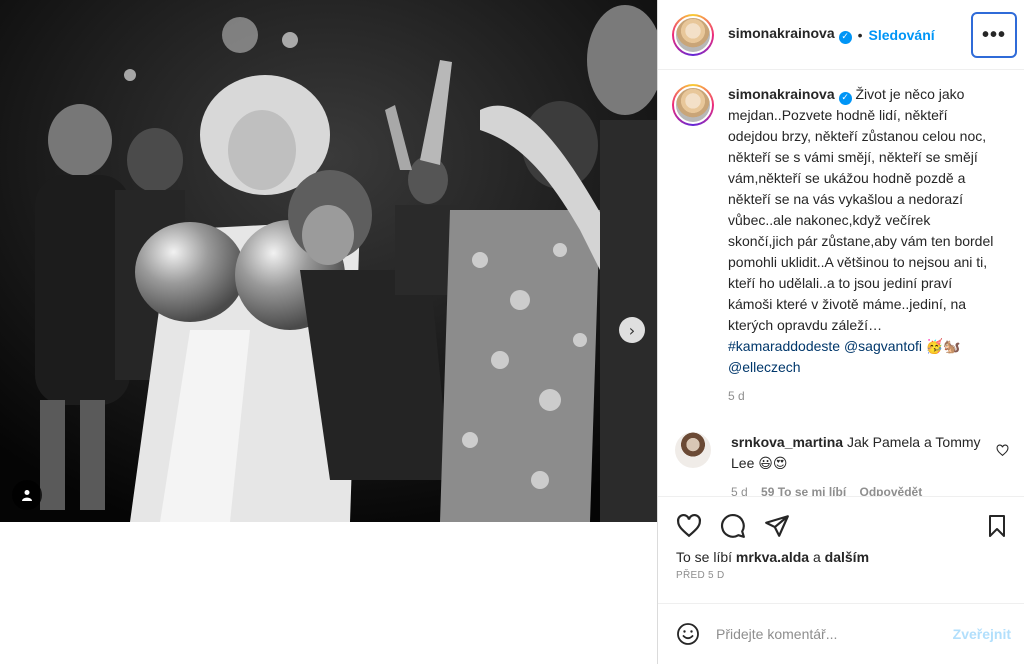 The image size is (1024, 664). I want to click on next-photo-button: ›, so click(632, 330).